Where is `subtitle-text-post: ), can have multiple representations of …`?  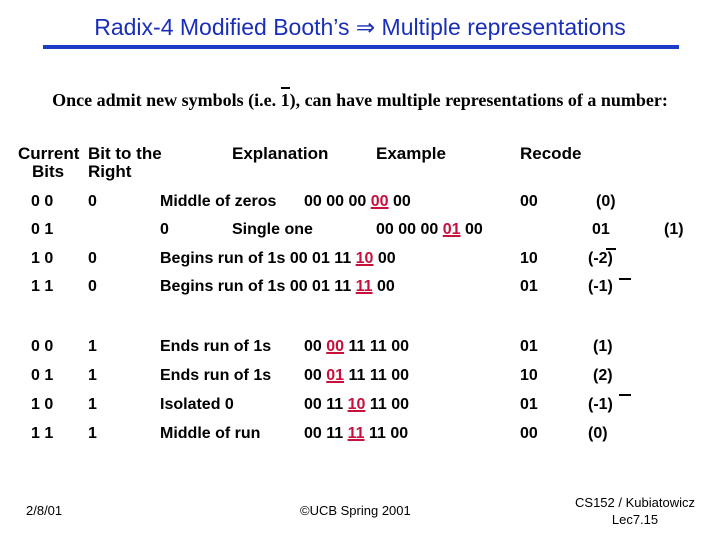 subtitle-text-post: ), can have multiple representations of … is located at coordinates (478, 100).